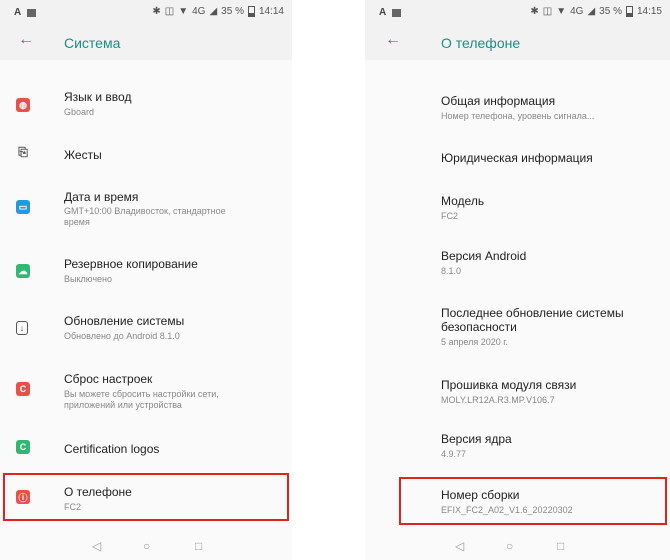  I want to click on reset-icon: C, so click(23, 389).